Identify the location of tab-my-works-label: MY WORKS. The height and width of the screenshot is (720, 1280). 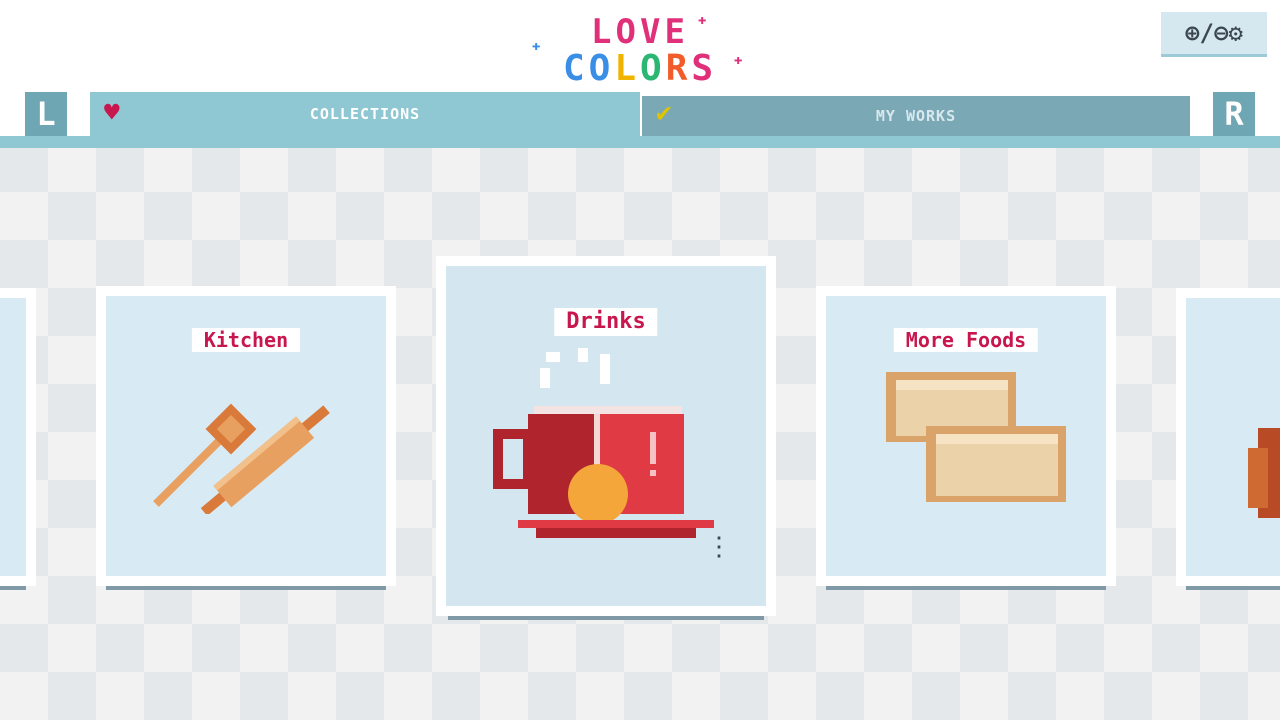
(916, 116).